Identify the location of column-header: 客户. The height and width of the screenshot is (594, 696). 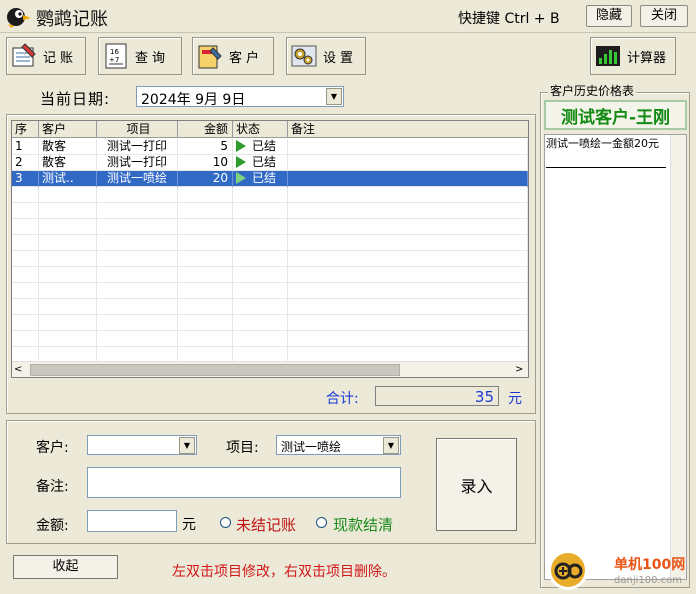
(68, 129).